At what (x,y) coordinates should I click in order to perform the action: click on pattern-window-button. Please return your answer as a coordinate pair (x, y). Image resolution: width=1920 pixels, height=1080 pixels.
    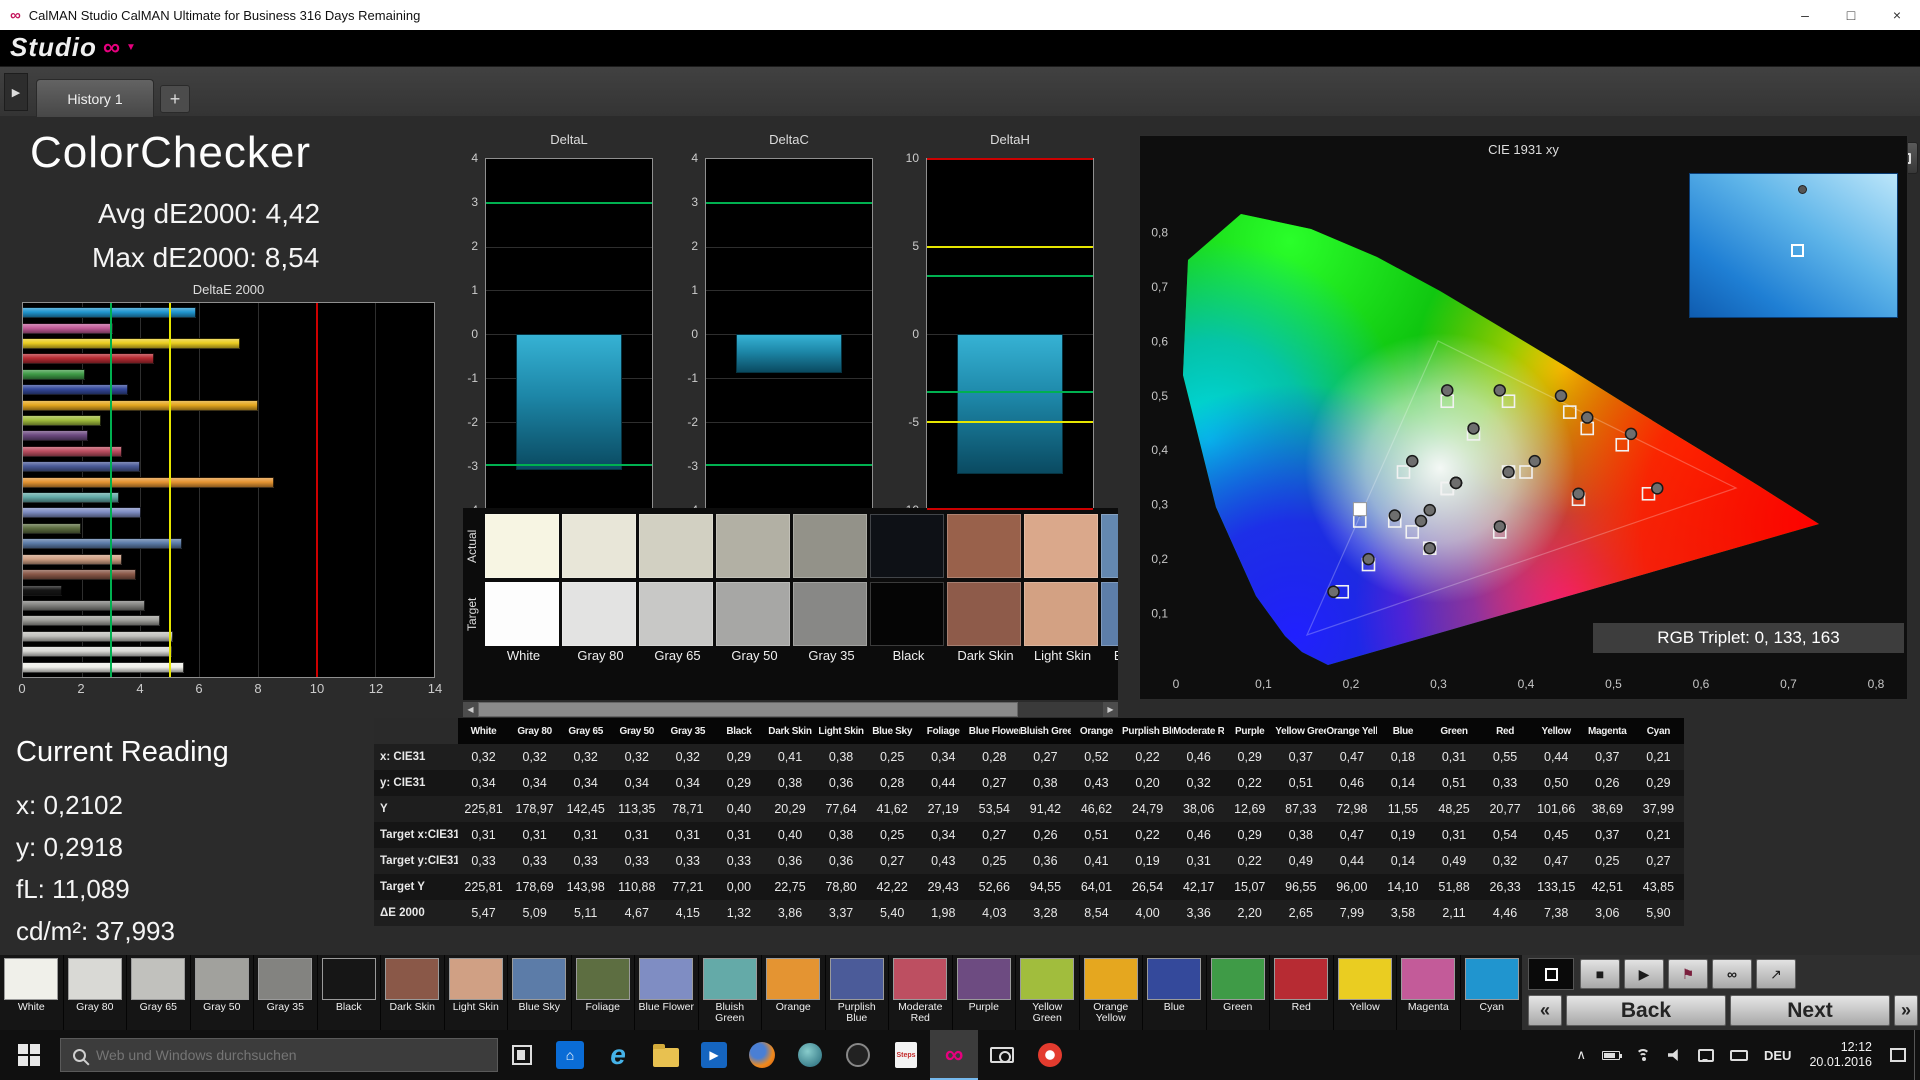
    Looking at the image, I should click on (1551, 974).